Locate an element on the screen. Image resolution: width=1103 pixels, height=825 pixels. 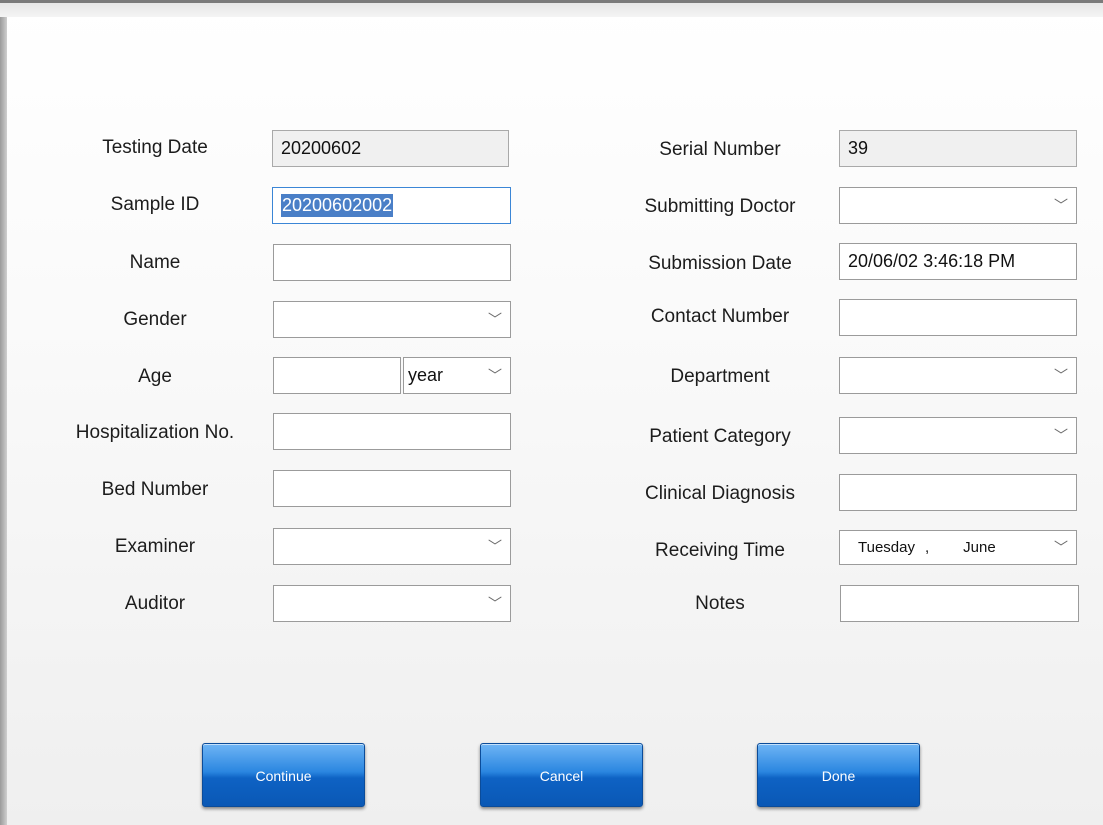
age-unit-value: year is located at coordinates (426, 375).